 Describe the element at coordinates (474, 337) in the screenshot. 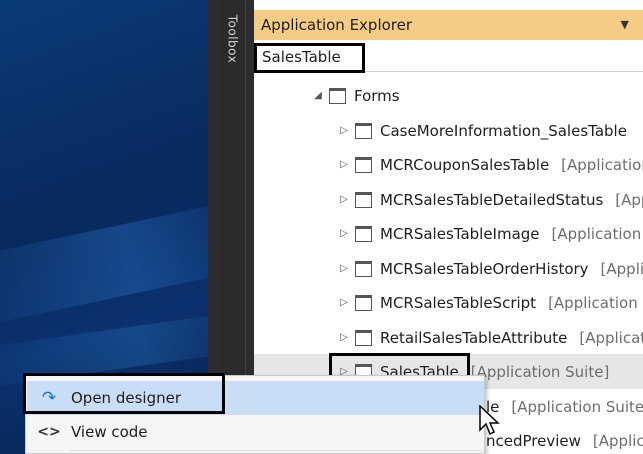

I see `tree-node-label: RetailSalesTableAttribute` at that location.